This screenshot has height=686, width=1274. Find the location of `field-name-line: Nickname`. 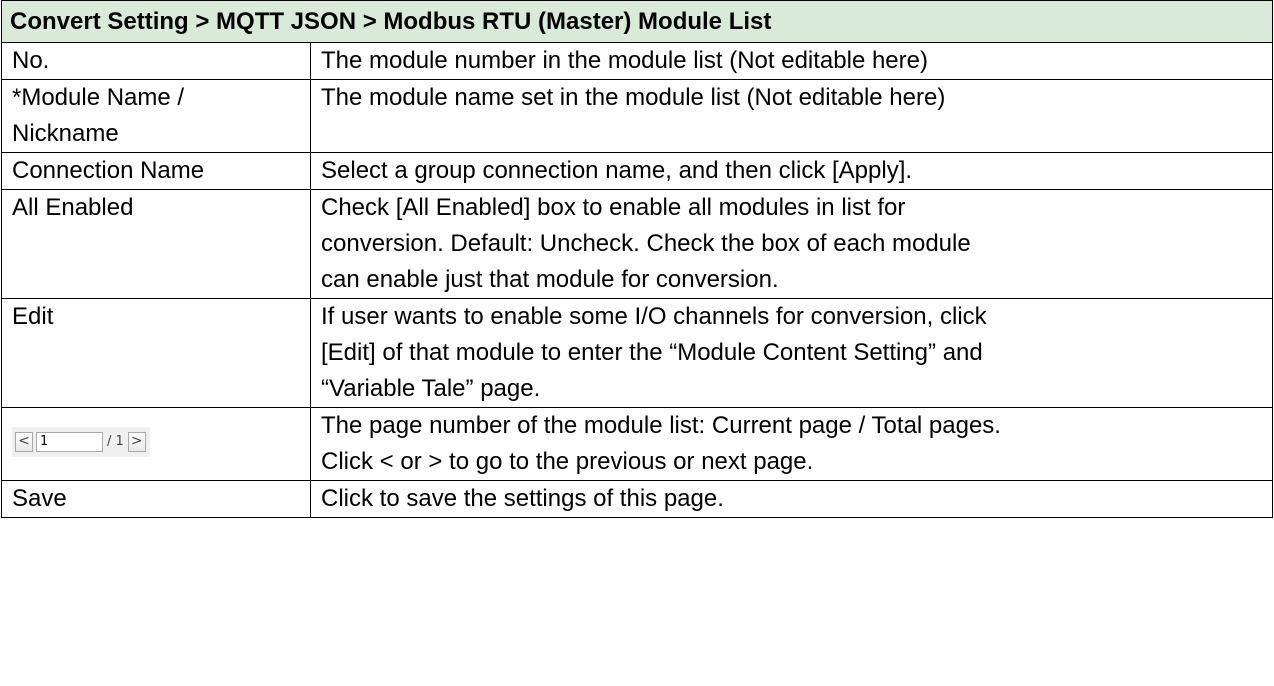

field-name-line: Nickname is located at coordinates (65, 133).